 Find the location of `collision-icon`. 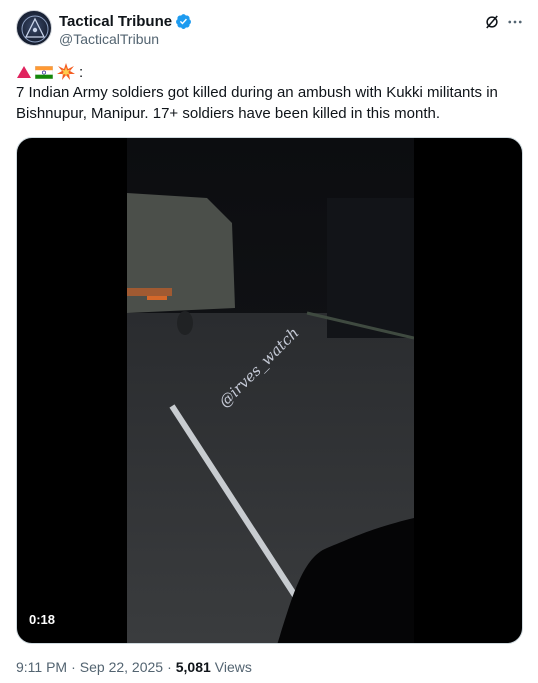

collision-icon is located at coordinates (66, 71).